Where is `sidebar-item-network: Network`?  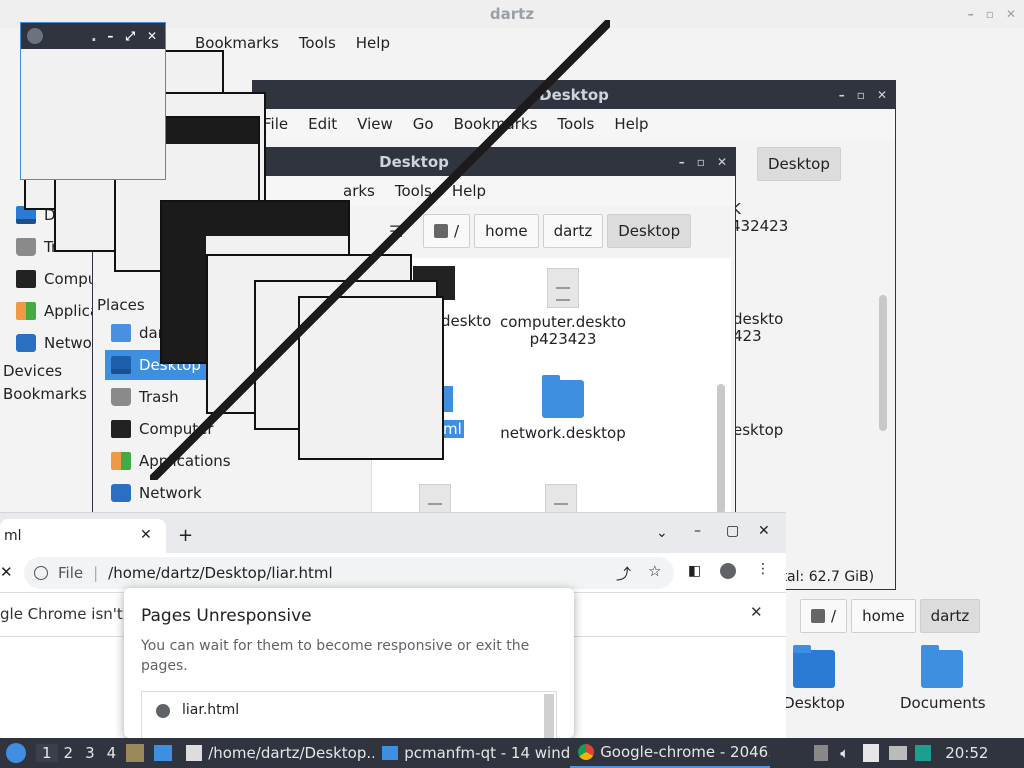
sidebar-item-network: Network is located at coordinates (205, 493).